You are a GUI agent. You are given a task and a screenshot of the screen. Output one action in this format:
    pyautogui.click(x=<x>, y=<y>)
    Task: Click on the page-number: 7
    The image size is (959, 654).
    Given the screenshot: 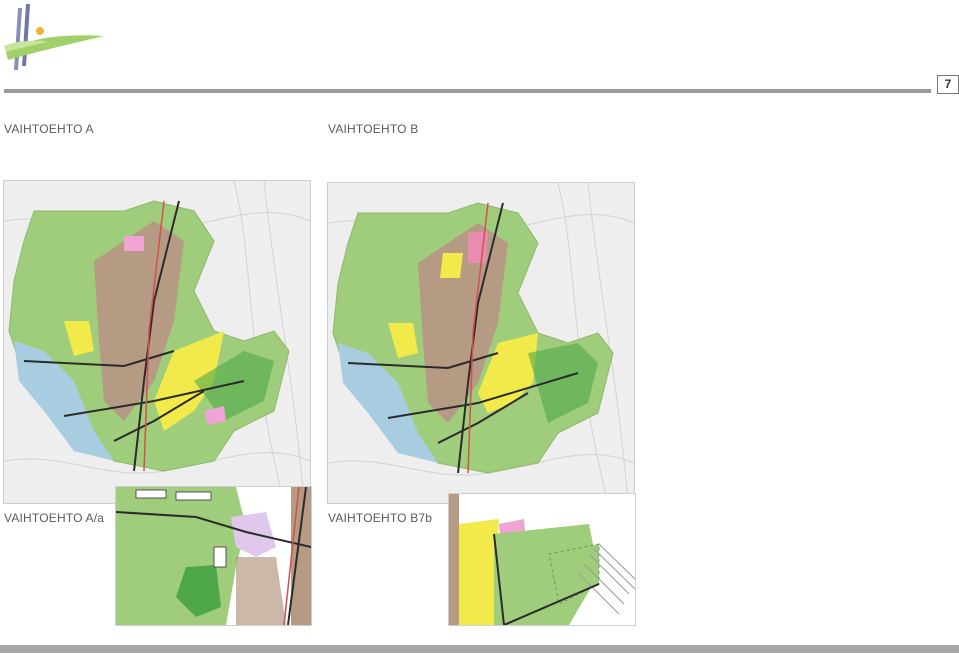 What is the action you would take?
    pyautogui.click(x=948, y=84)
    